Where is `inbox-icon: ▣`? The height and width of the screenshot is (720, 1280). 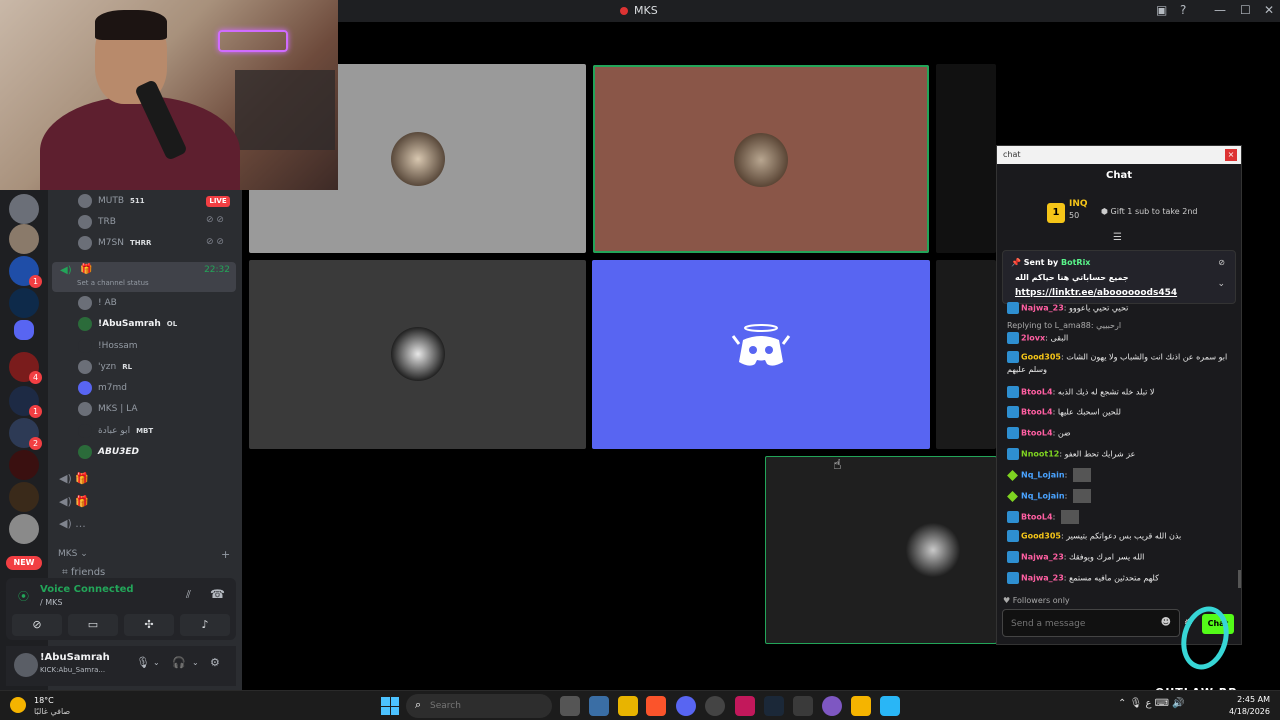 inbox-icon: ▣ is located at coordinates (1161, 10).